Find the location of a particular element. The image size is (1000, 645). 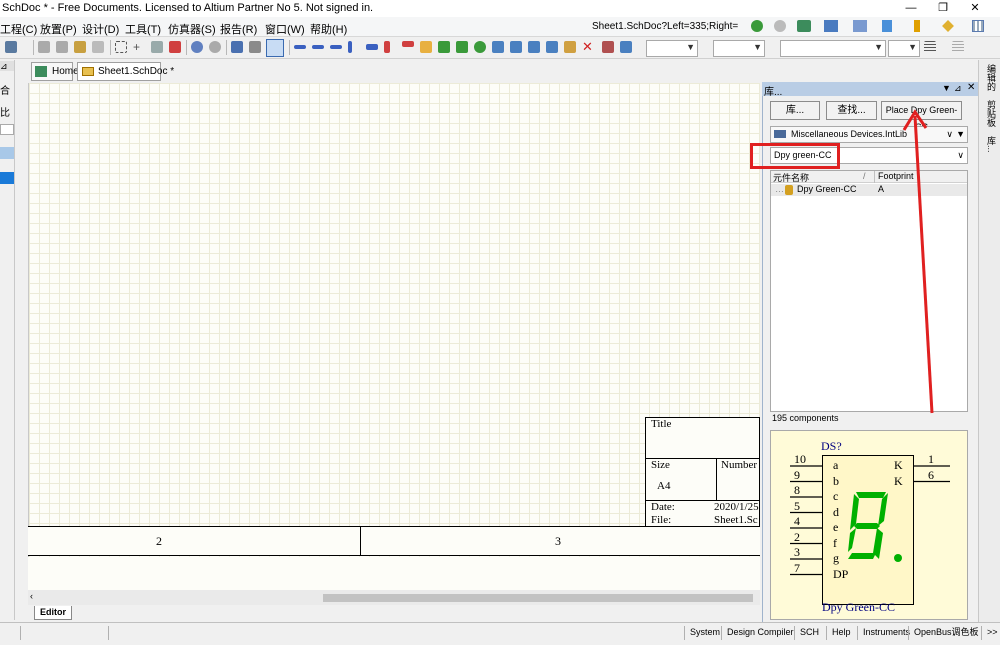

pin-icon is located at coordinates (917, 26).